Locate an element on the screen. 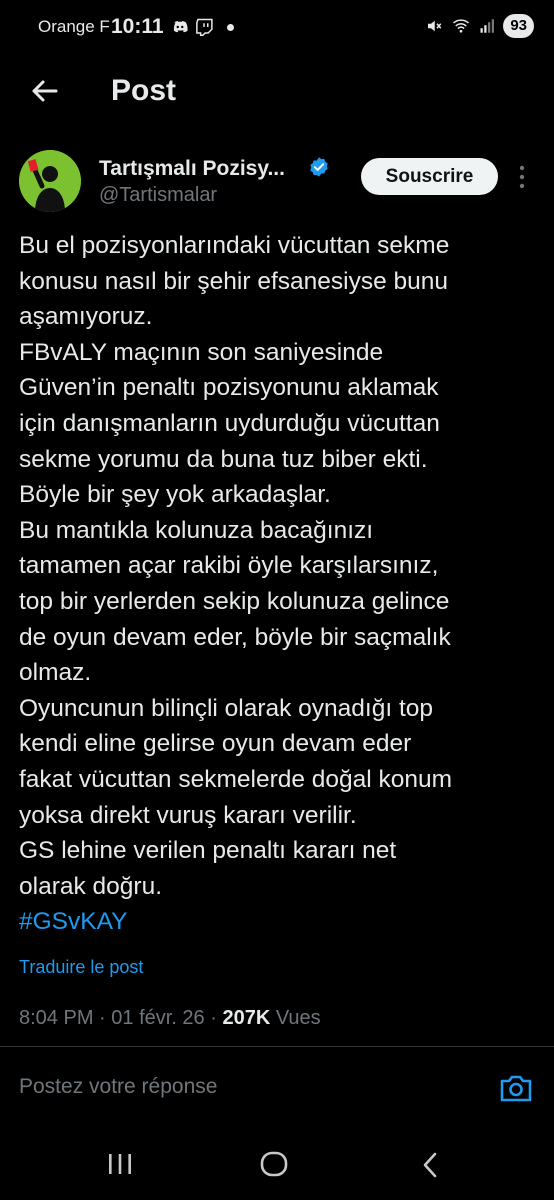 This screenshot has height=1200, width=554. wifi-icon is located at coordinates (461, 26).